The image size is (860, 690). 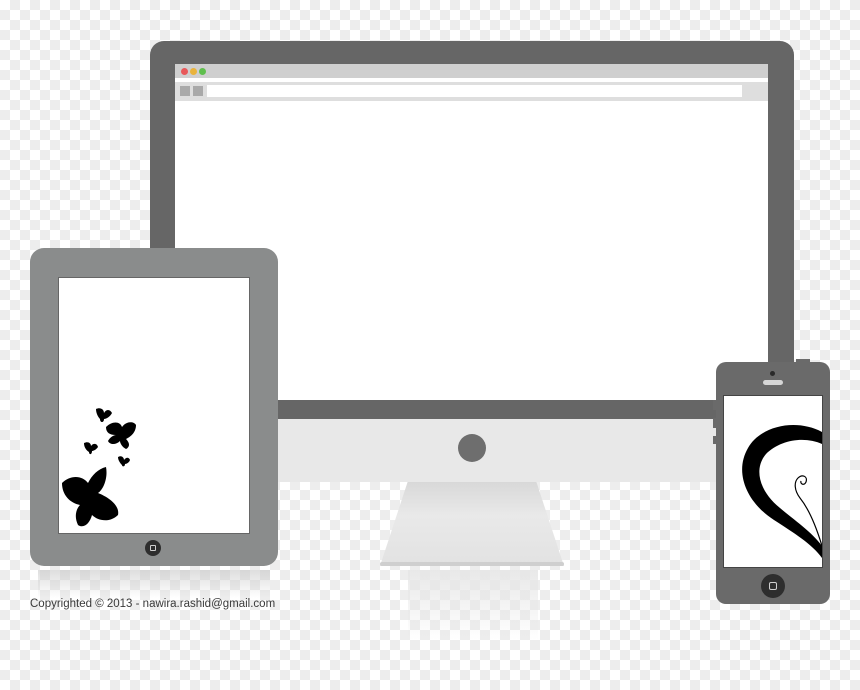 What do you see at coordinates (184, 71) in the screenshot?
I see `close-dot-icon` at bounding box center [184, 71].